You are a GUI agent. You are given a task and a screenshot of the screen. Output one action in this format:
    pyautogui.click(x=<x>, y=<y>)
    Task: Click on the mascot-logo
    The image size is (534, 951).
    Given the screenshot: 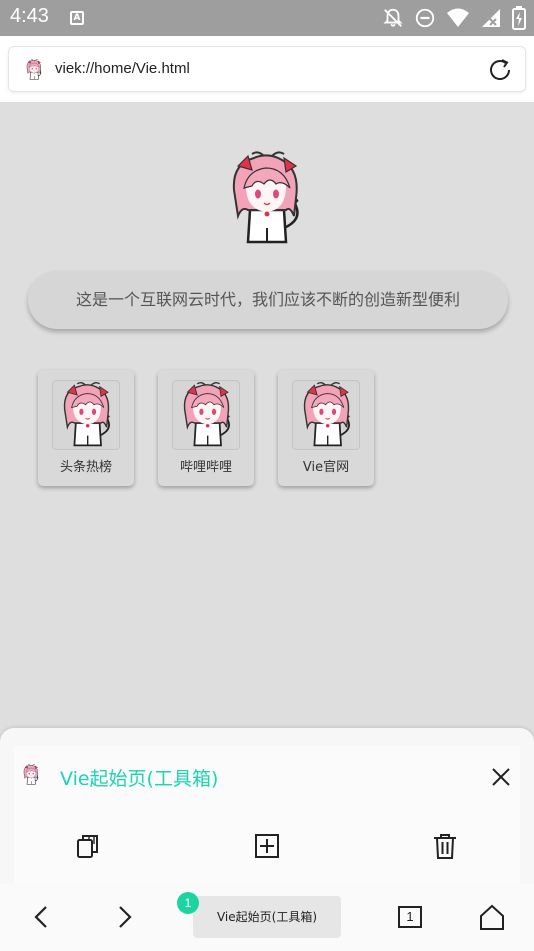 What is the action you would take?
    pyautogui.click(x=266, y=200)
    